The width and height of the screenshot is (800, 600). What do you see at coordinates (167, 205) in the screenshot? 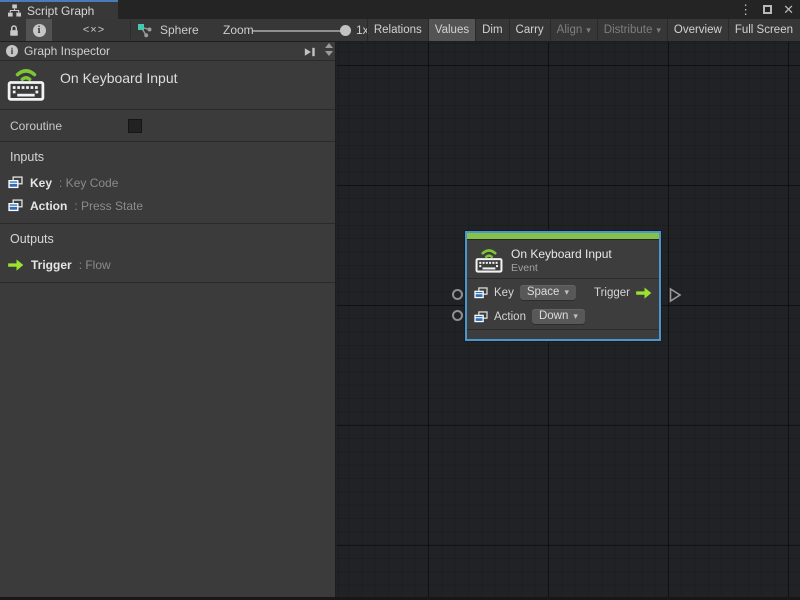
I see `input-port-row-action: Action : Press State` at bounding box center [167, 205].